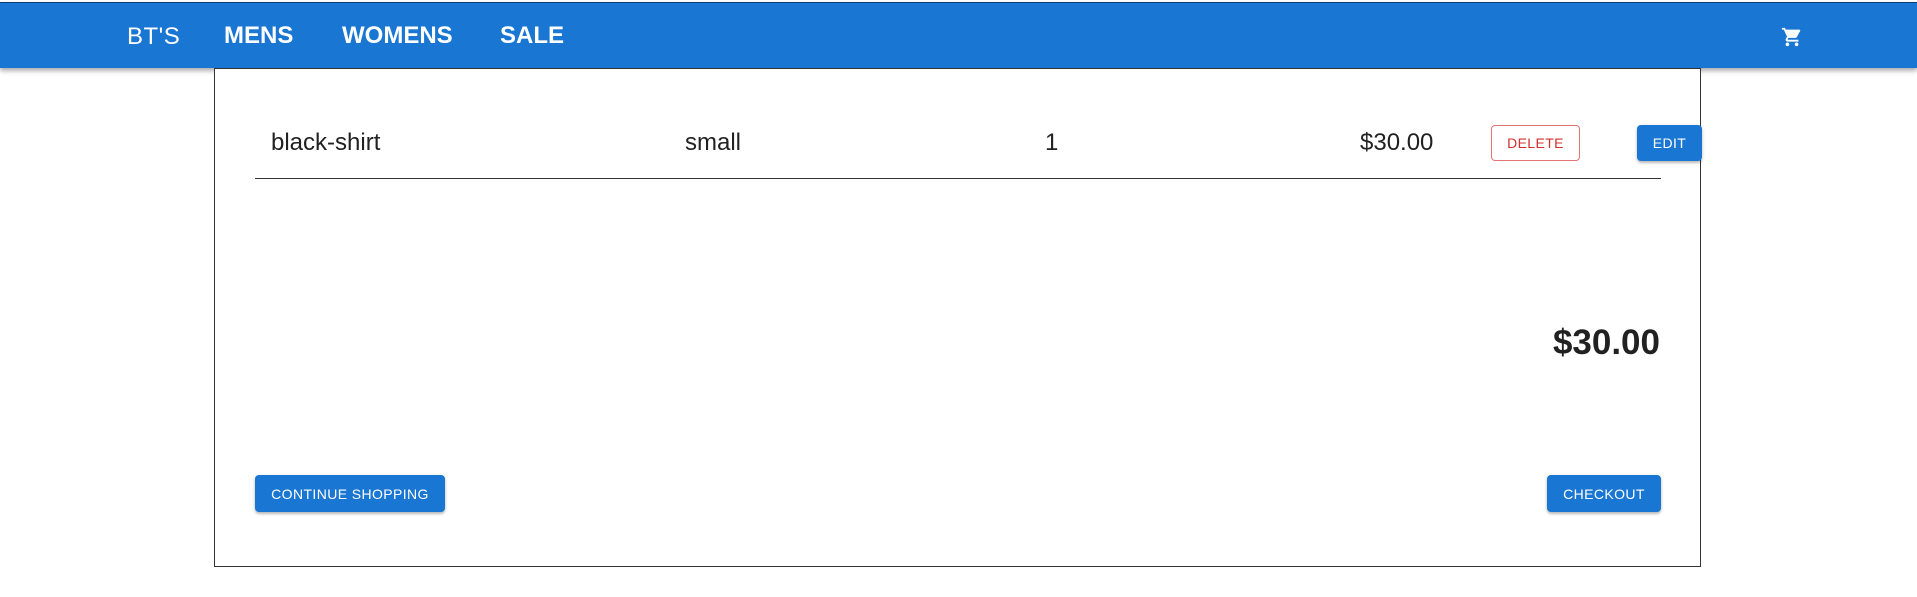 The height and width of the screenshot is (597, 1917). What do you see at coordinates (1052, 142) in the screenshot?
I see `item-quantity: 1` at bounding box center [1052, 142].